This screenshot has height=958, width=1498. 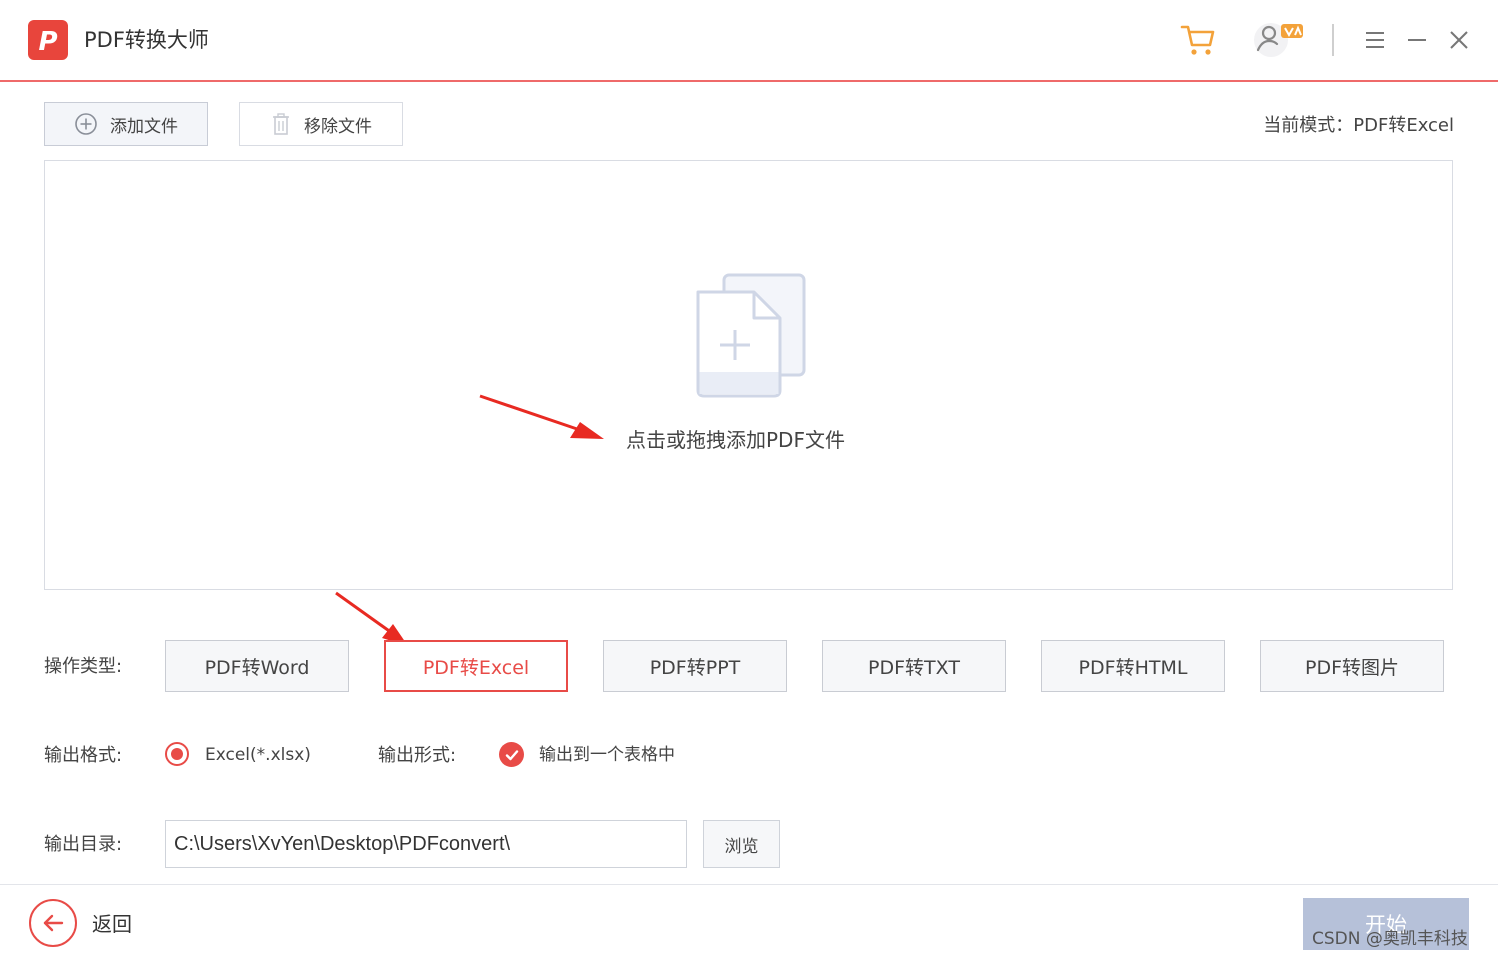 I want to click on add-file-label: 添加文件, so click(x=144, y=126).